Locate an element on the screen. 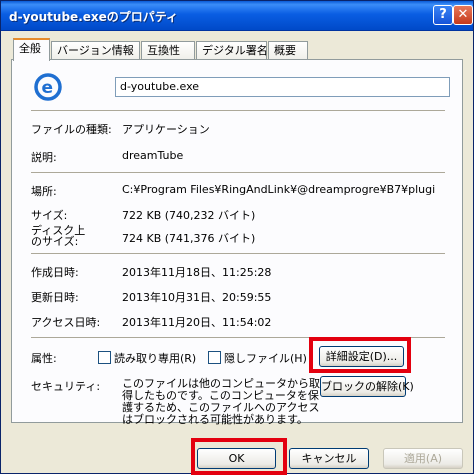 The image size is (474, 475). hidden-checkbox-label: 隠しファイル(H) is located at coordinates (265, 358).